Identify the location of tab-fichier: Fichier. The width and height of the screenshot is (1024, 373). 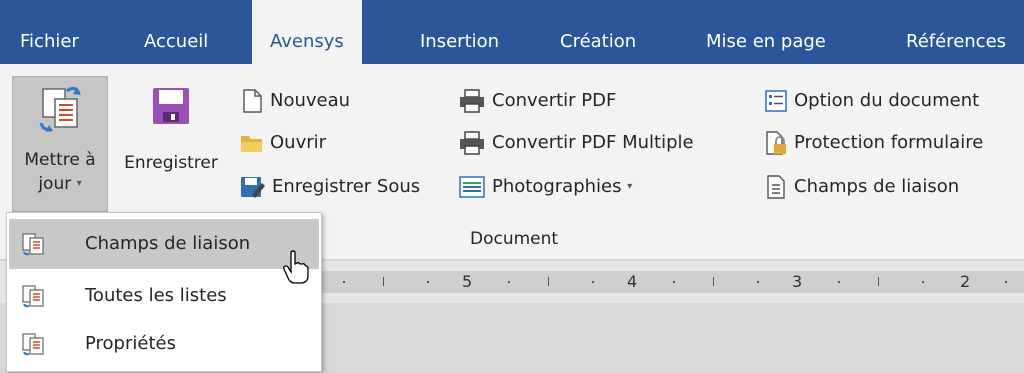
(49, 32).